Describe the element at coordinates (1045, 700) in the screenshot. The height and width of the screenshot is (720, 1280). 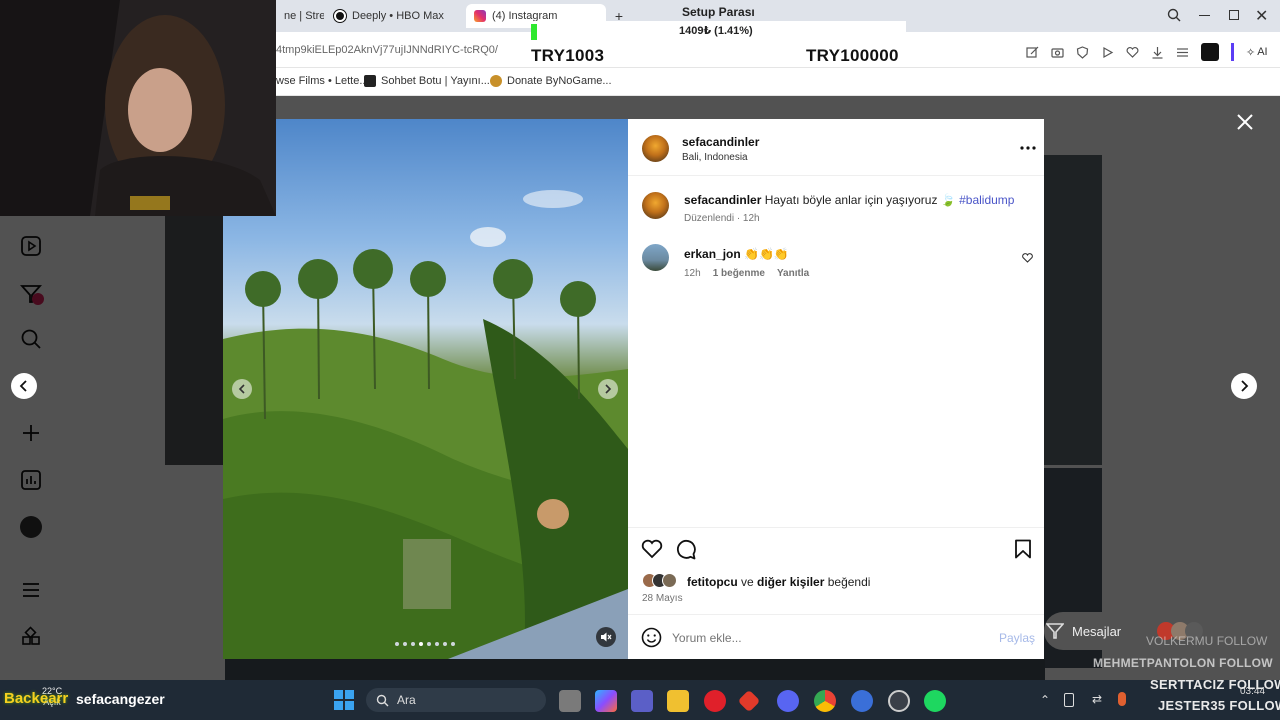
I see `show-hidden-icons: ⌃` at that location.